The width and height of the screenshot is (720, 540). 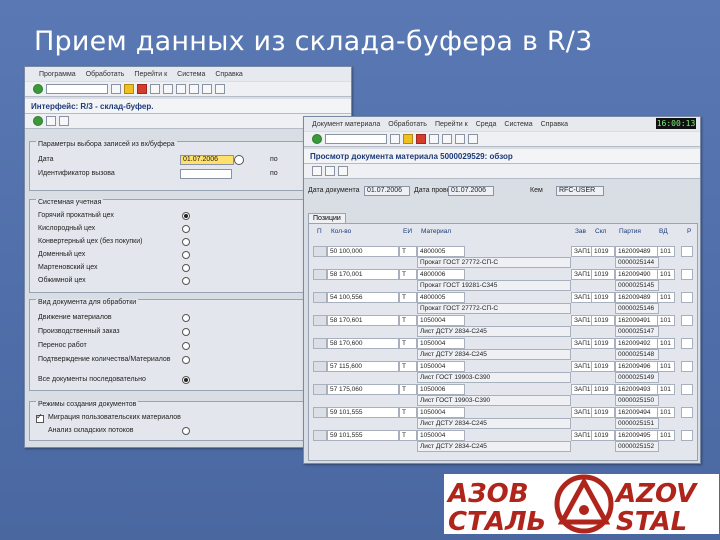 What do you see at coordinates (503, 235) in the screenshot?
I see `table-header: П Кол-во ЕИ Материал Зав Скл Партия ВД Р` at bounding box center [503, 235].